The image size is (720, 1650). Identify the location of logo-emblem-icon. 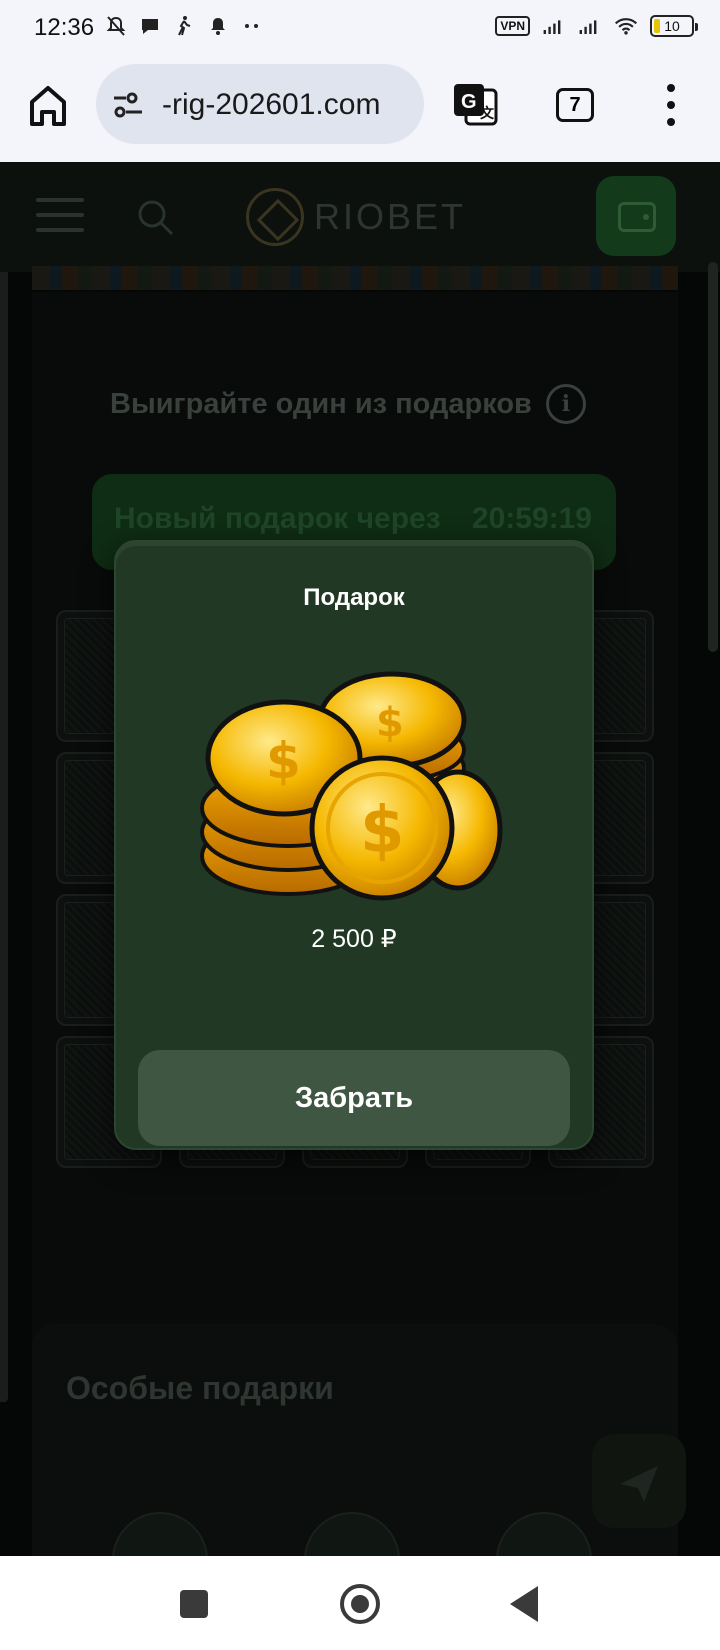
(275, 217).